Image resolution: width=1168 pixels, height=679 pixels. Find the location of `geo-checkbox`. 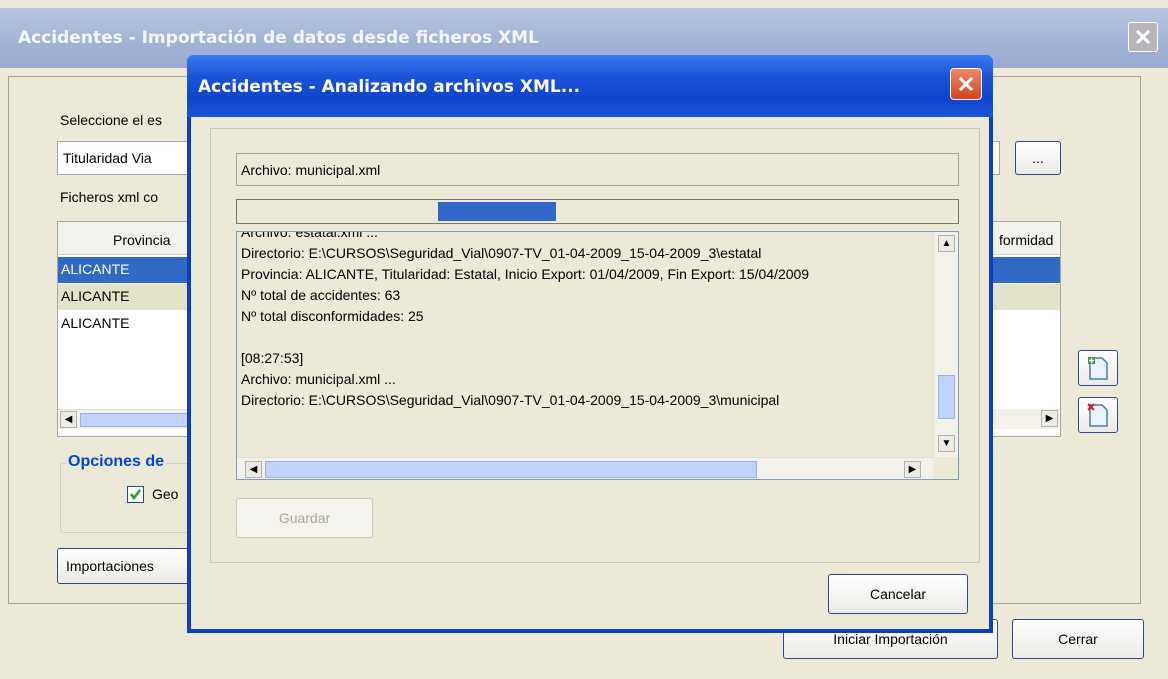

geo-checkbox is located at coordinates (135, 494).